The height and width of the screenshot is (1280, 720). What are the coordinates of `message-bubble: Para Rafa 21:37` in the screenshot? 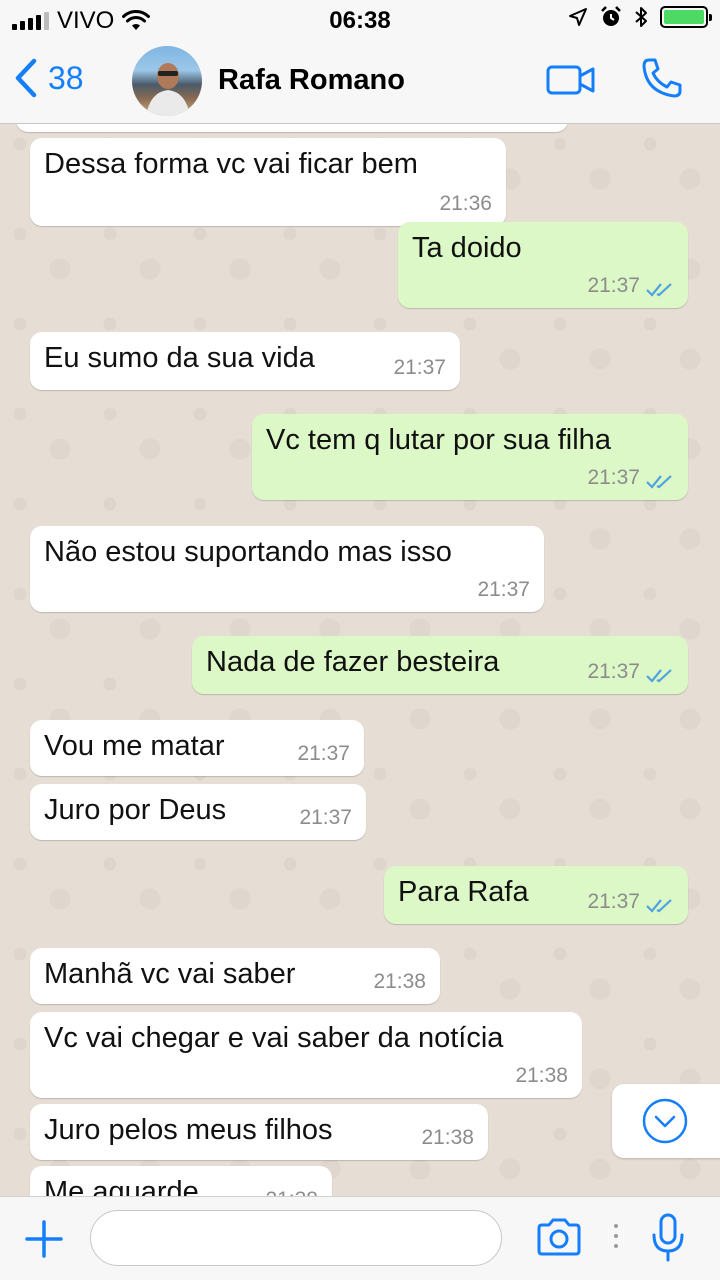 It's located at (536, 895).